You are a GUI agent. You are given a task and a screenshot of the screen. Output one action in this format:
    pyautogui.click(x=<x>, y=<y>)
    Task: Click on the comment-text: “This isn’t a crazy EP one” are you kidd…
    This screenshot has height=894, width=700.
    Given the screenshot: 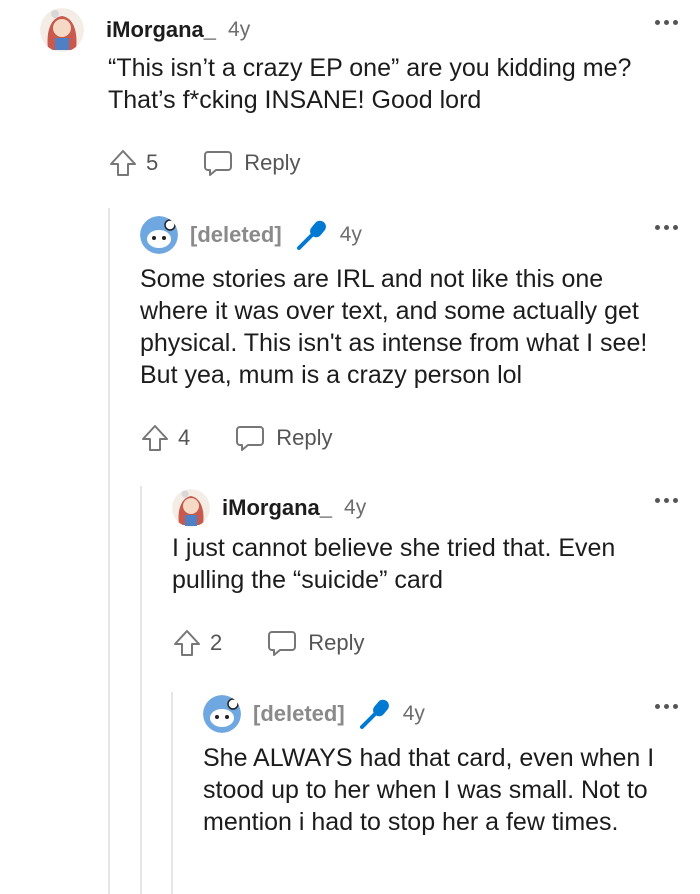 What is the action you would take?
    pyautogui.click(x=370, y=84)
    